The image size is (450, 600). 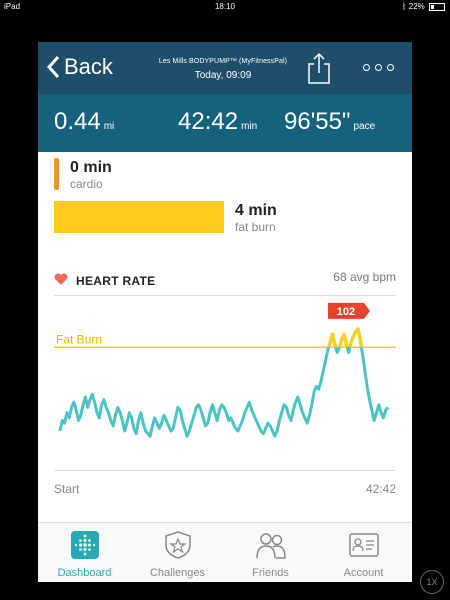 I want to click on back-label: Back, so click(x=88, y=66).